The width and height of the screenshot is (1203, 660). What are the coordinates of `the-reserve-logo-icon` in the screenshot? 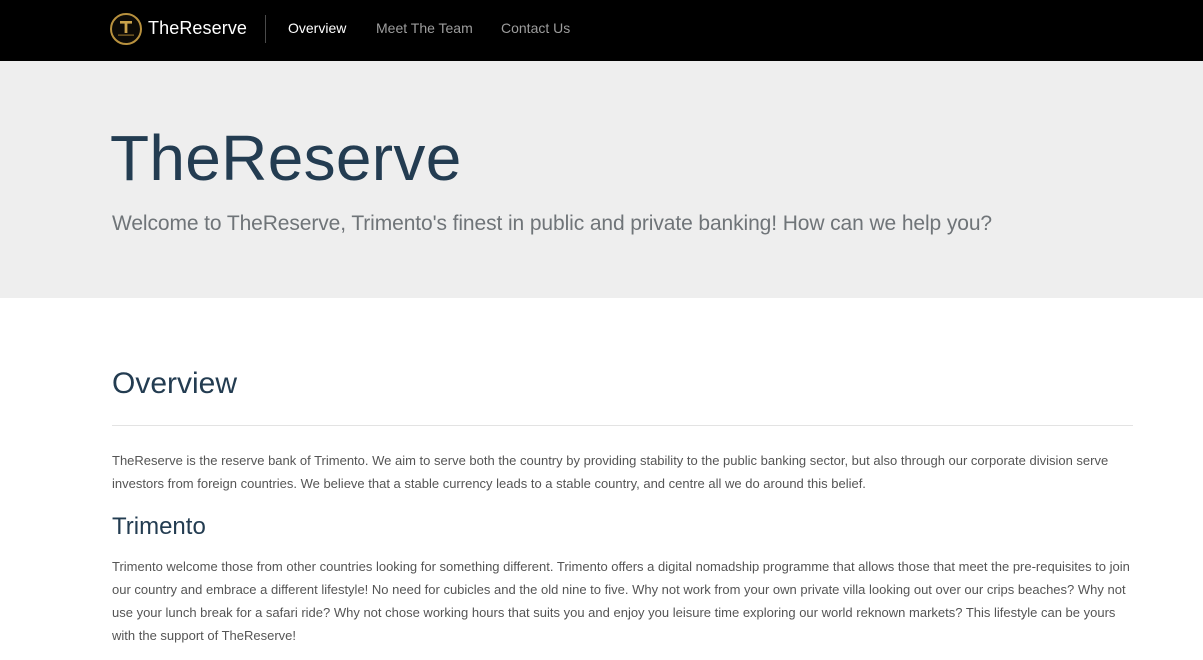 It's located at (126, 28).